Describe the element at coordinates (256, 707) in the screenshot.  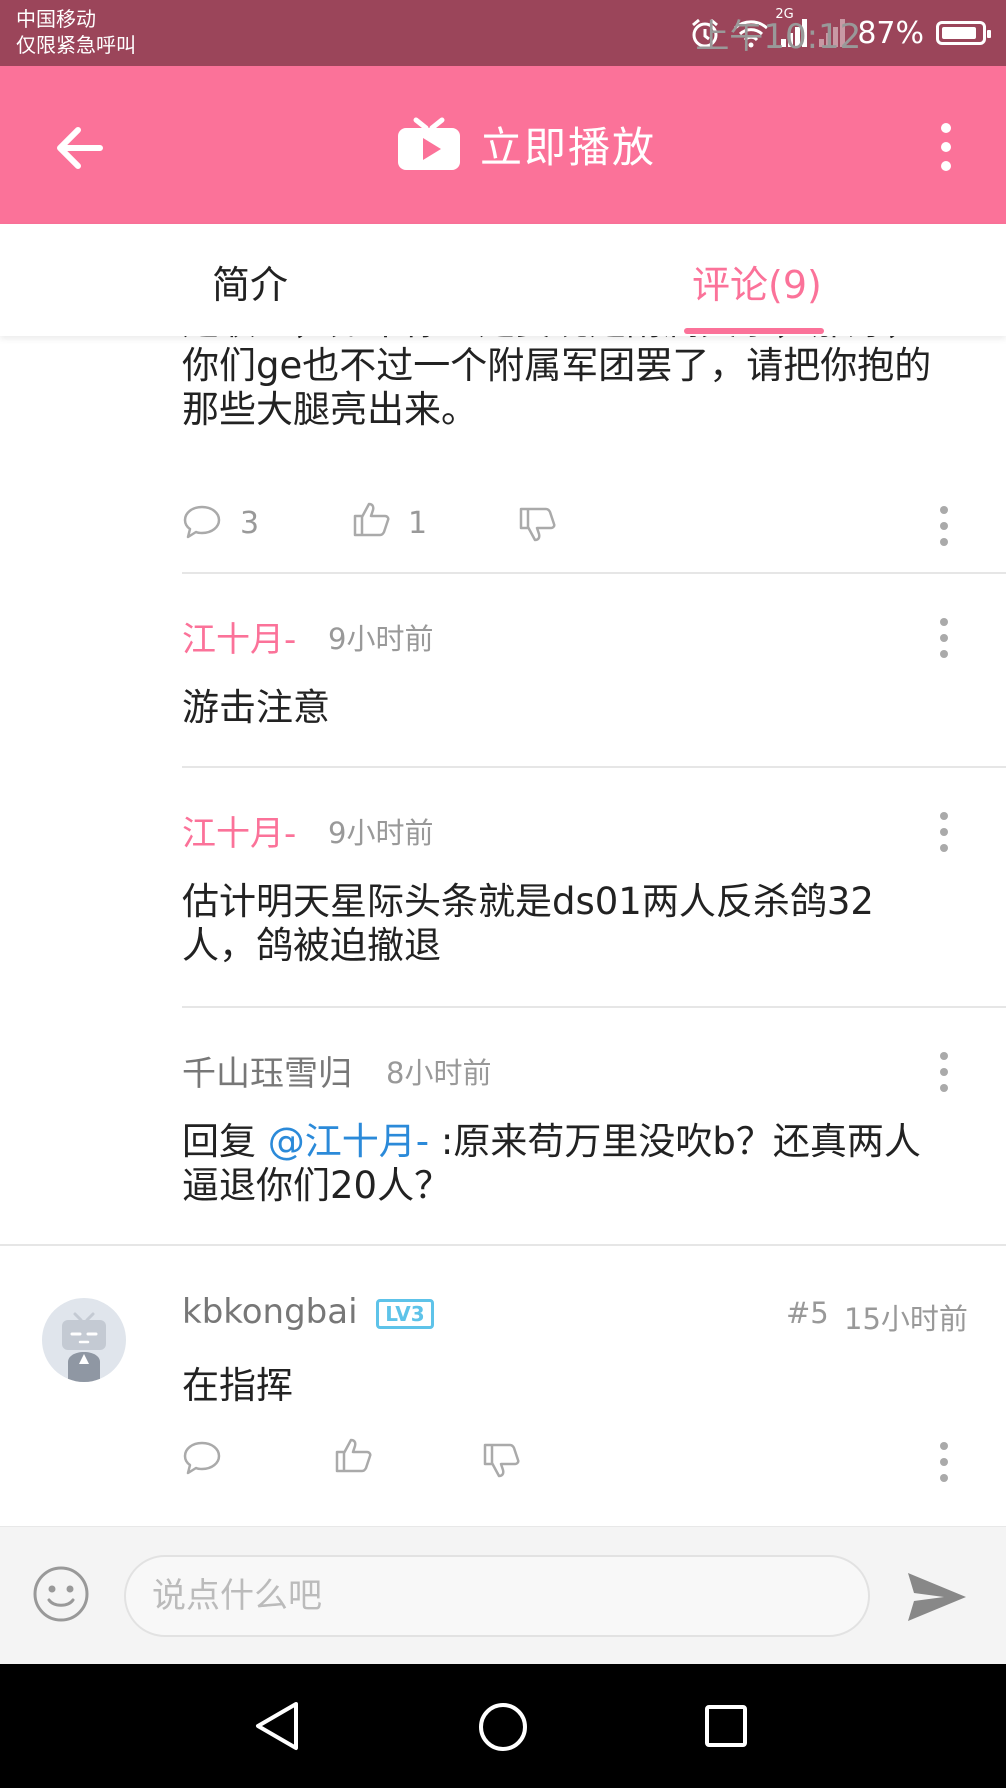
I see `comment-text: 游击注意` at that location.